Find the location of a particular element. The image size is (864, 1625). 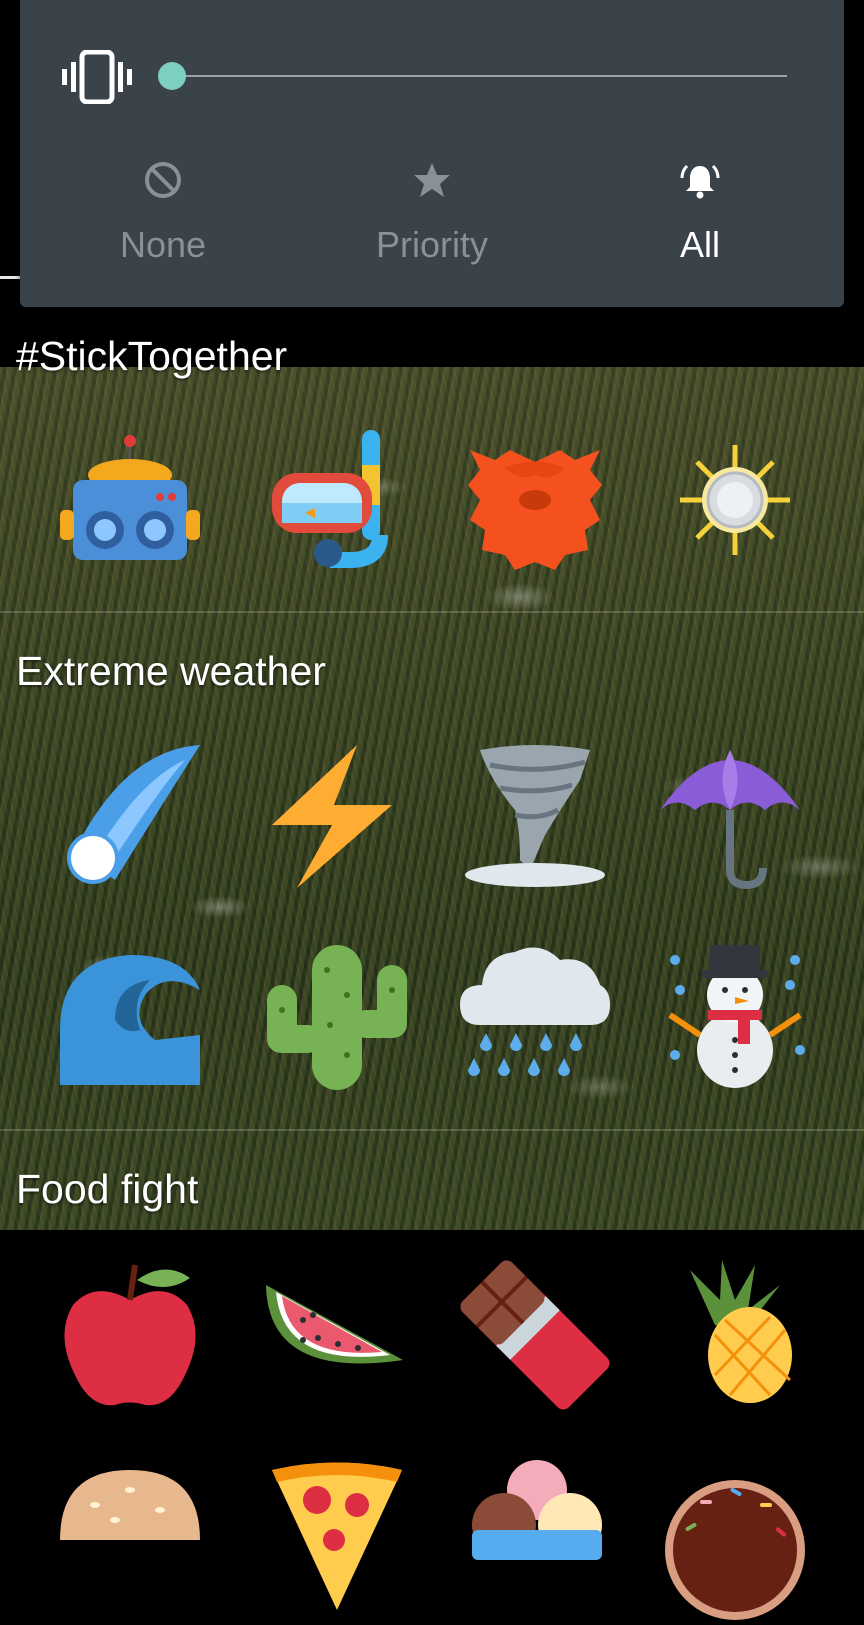

section-title-sticktogether: #StickTogether is located at coordinates (152, 356).